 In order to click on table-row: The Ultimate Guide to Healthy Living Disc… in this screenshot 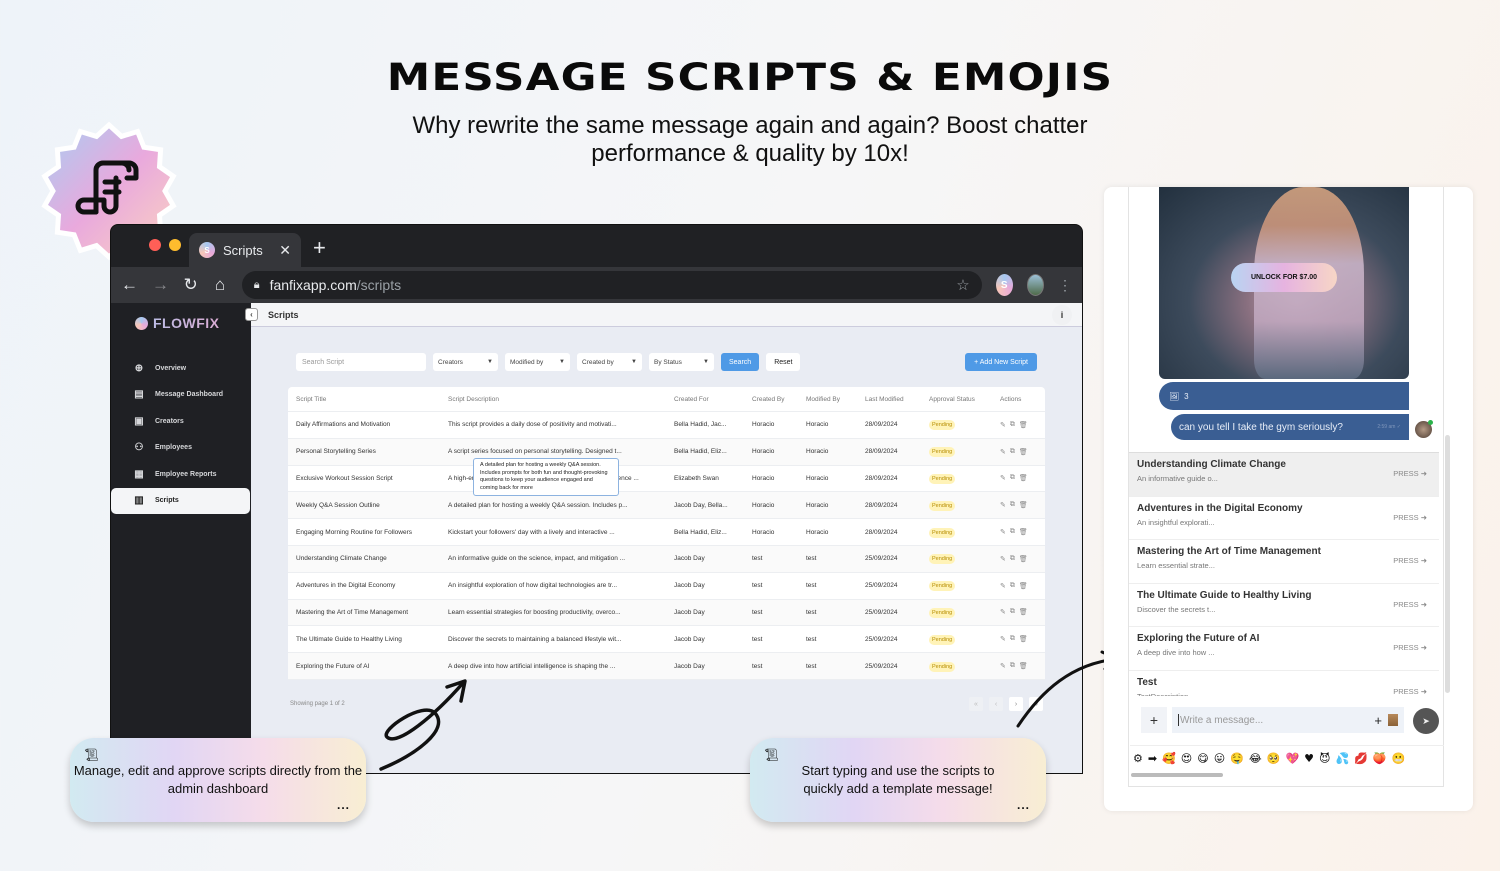, I will do `click(666, 640)`.